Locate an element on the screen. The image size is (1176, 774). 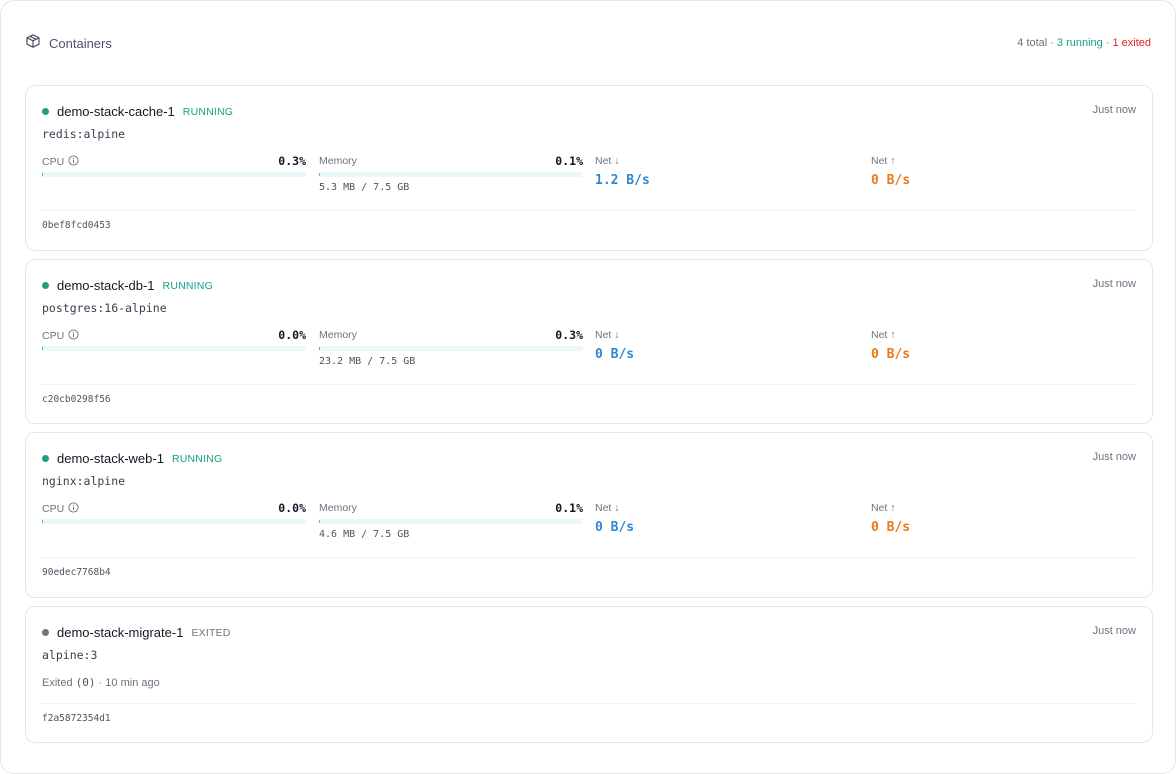
container-header: demo-stack-cache-1 RUNNING is located at coordinates (137, 111).